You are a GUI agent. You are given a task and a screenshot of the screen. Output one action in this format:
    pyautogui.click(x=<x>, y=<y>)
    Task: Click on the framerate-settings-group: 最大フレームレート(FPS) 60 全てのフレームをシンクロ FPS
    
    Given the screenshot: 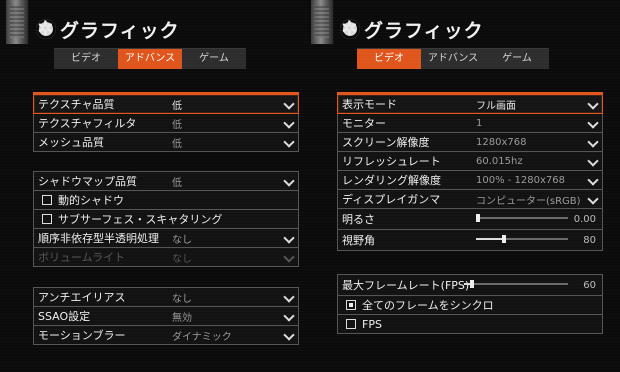 What is the action you would take?
    pyautogui.click(x=470, y=304)
    